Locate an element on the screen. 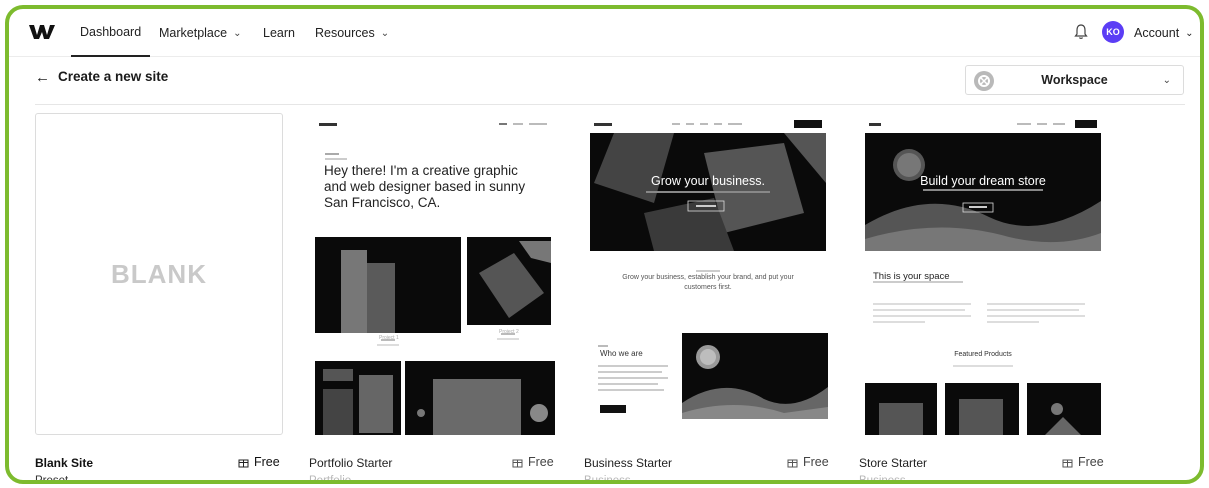  workspace-label: Workspace is located at coordinates (1074, 80).